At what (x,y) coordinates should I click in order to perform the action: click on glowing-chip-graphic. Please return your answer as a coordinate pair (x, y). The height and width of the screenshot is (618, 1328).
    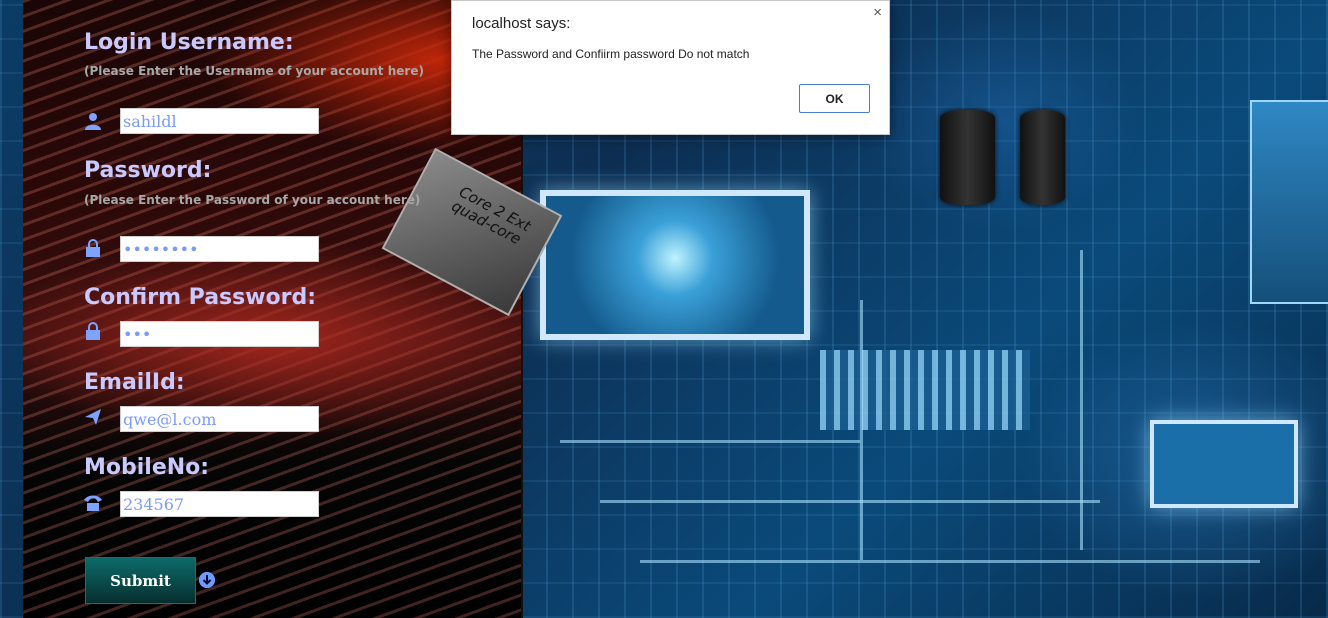
    Looking at the image, I should click on (675, 265).